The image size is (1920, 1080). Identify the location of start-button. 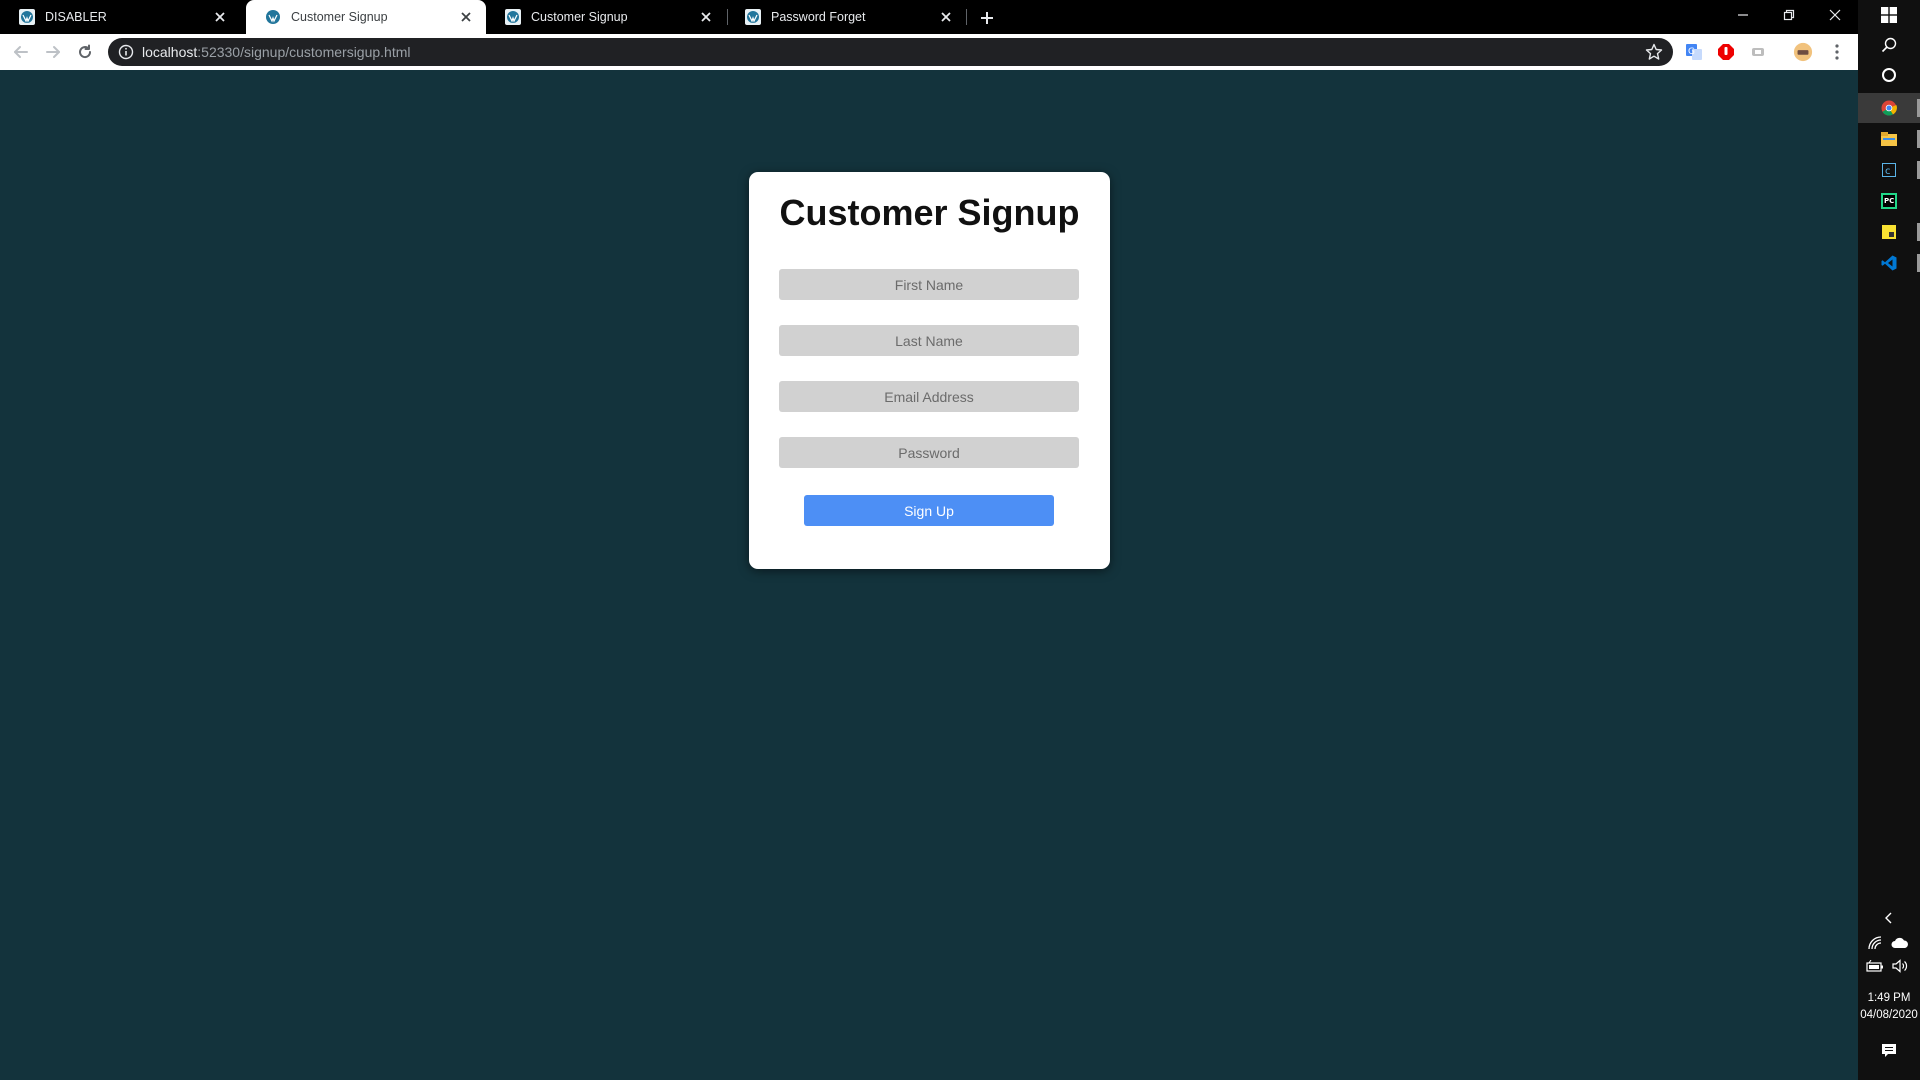
(1889, 15).